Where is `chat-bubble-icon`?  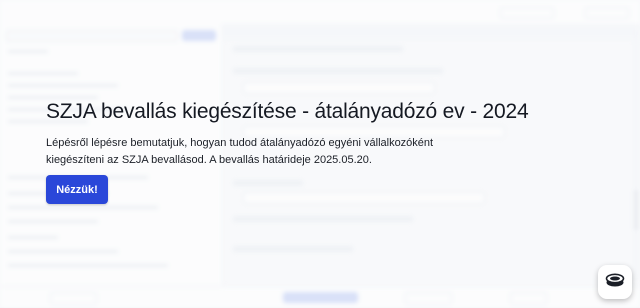 chat-bubble-icon is located at coordinates (615, 282).